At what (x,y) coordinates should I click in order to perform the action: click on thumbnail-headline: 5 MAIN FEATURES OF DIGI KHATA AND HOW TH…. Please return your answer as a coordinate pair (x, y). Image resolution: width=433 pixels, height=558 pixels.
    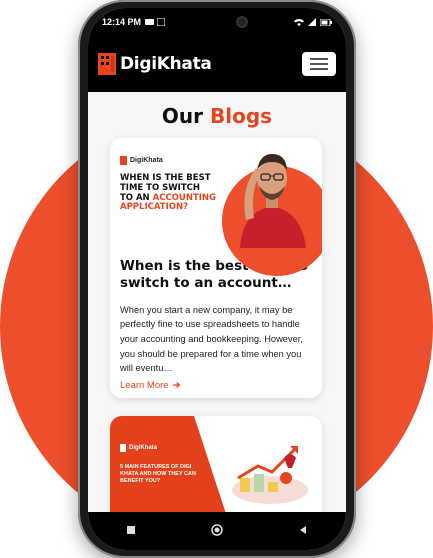
    Looking at the image, I should click on (158, 474).